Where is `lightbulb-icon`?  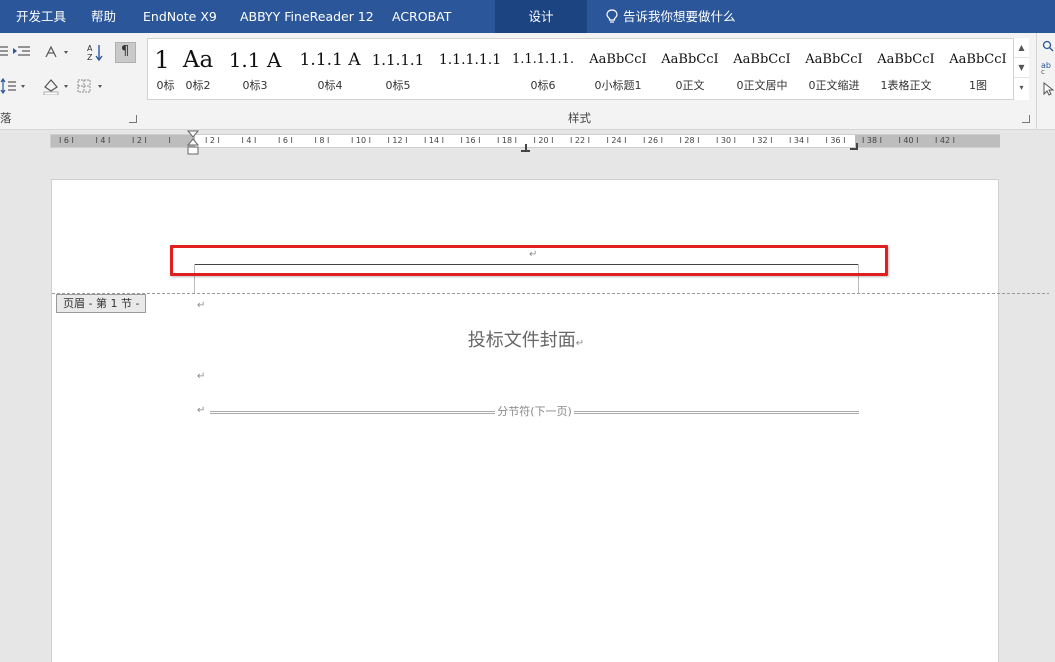 lightbulb-icon is located at coordinates (612, 16).